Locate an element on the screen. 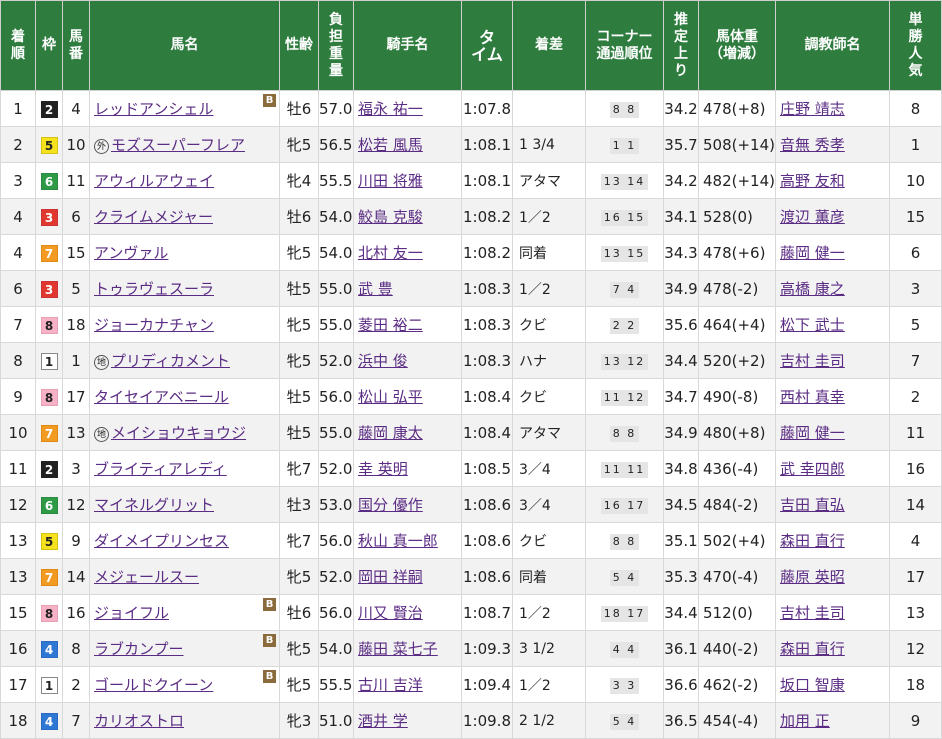 The width and height of the screenshot is (942, 739). trainer-link: 高橋 康之 is located at coordinates (812, 289).